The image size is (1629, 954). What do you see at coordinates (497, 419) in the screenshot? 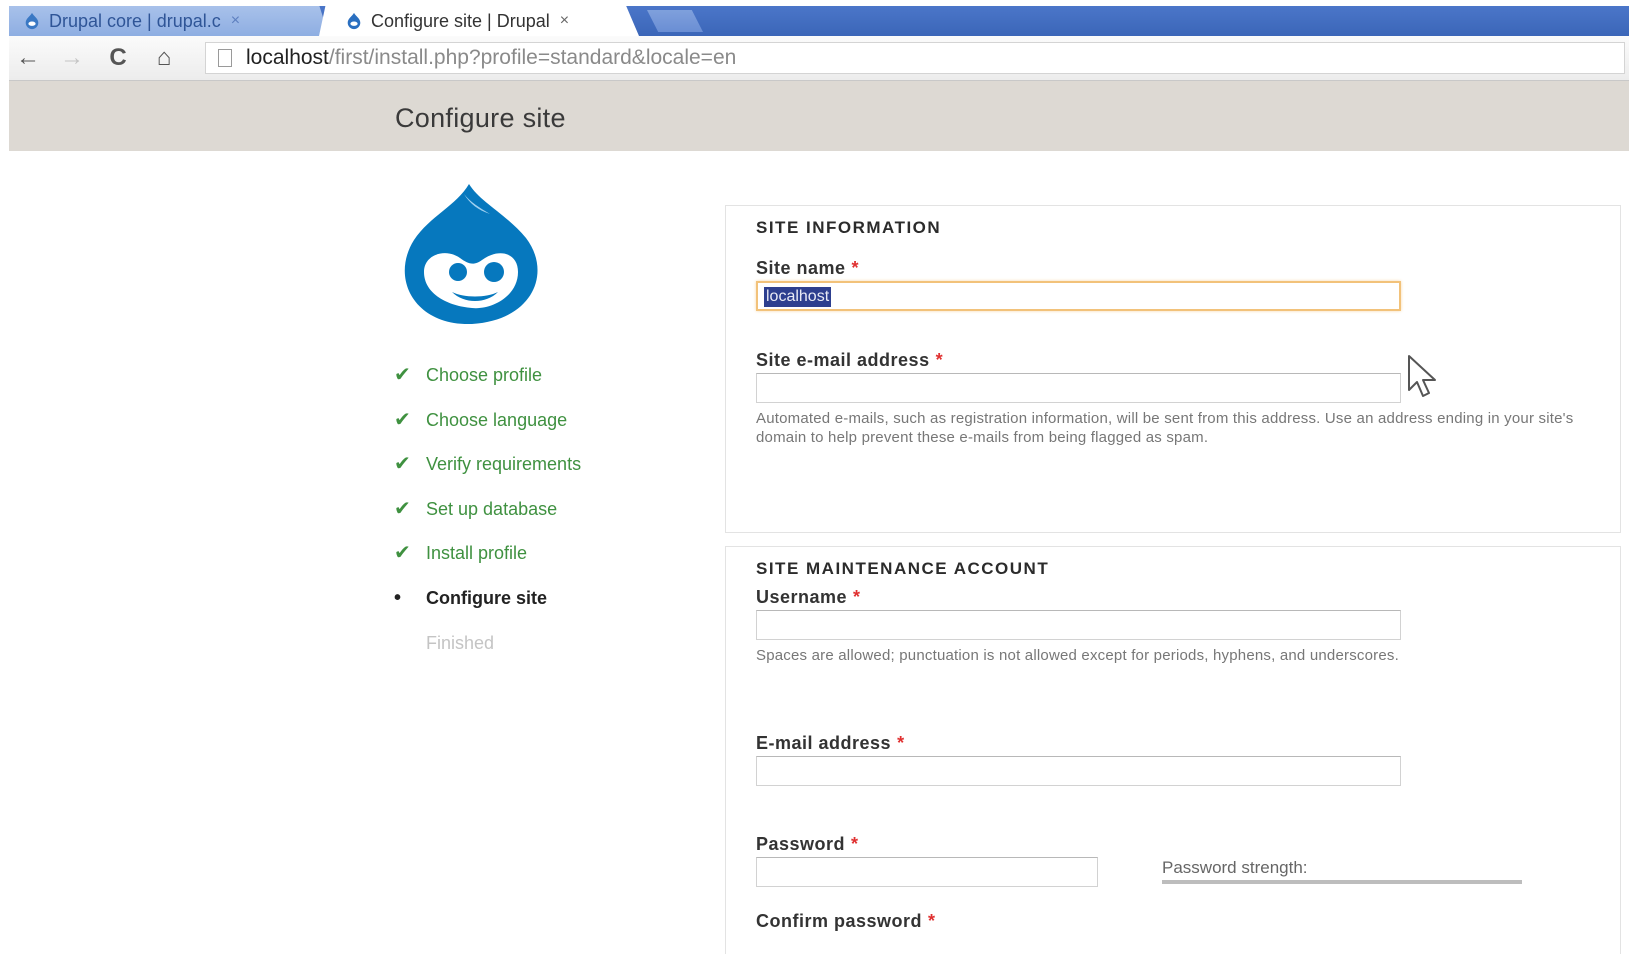
I see `step-label: Choose language` at bounding box center [497, 419].